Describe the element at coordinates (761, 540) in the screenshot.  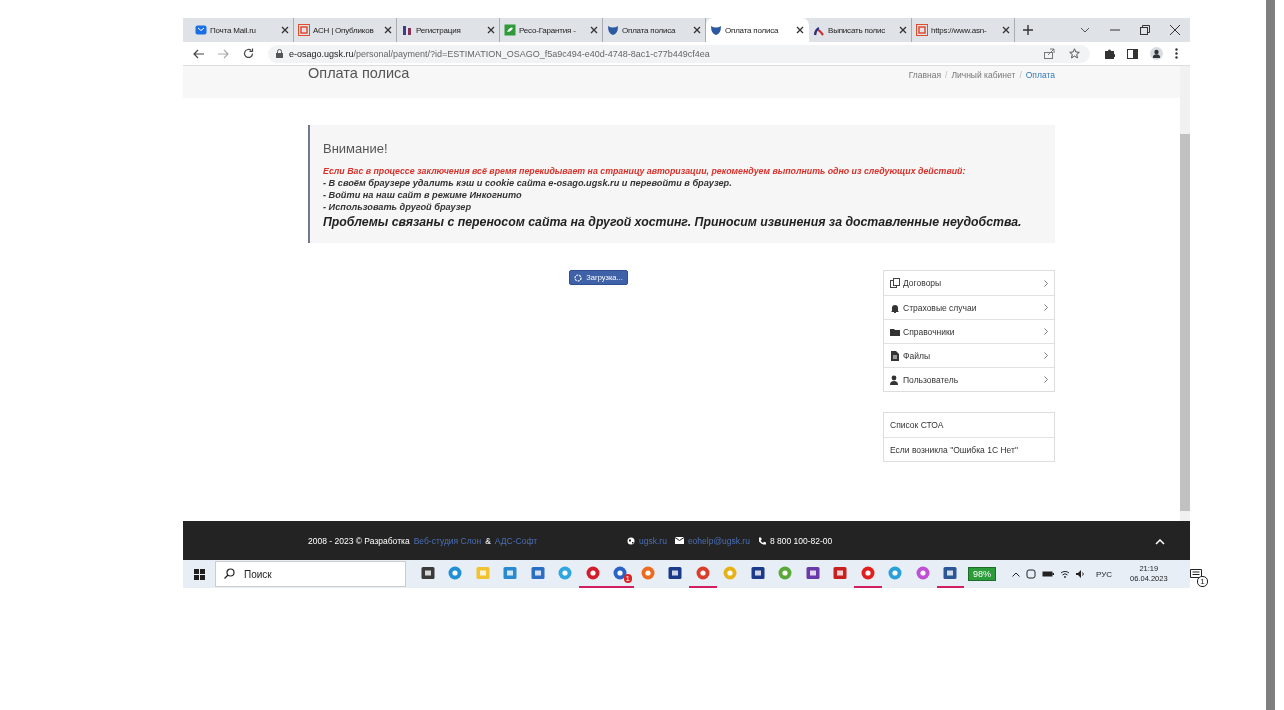
I see `phone-icon` at that location.